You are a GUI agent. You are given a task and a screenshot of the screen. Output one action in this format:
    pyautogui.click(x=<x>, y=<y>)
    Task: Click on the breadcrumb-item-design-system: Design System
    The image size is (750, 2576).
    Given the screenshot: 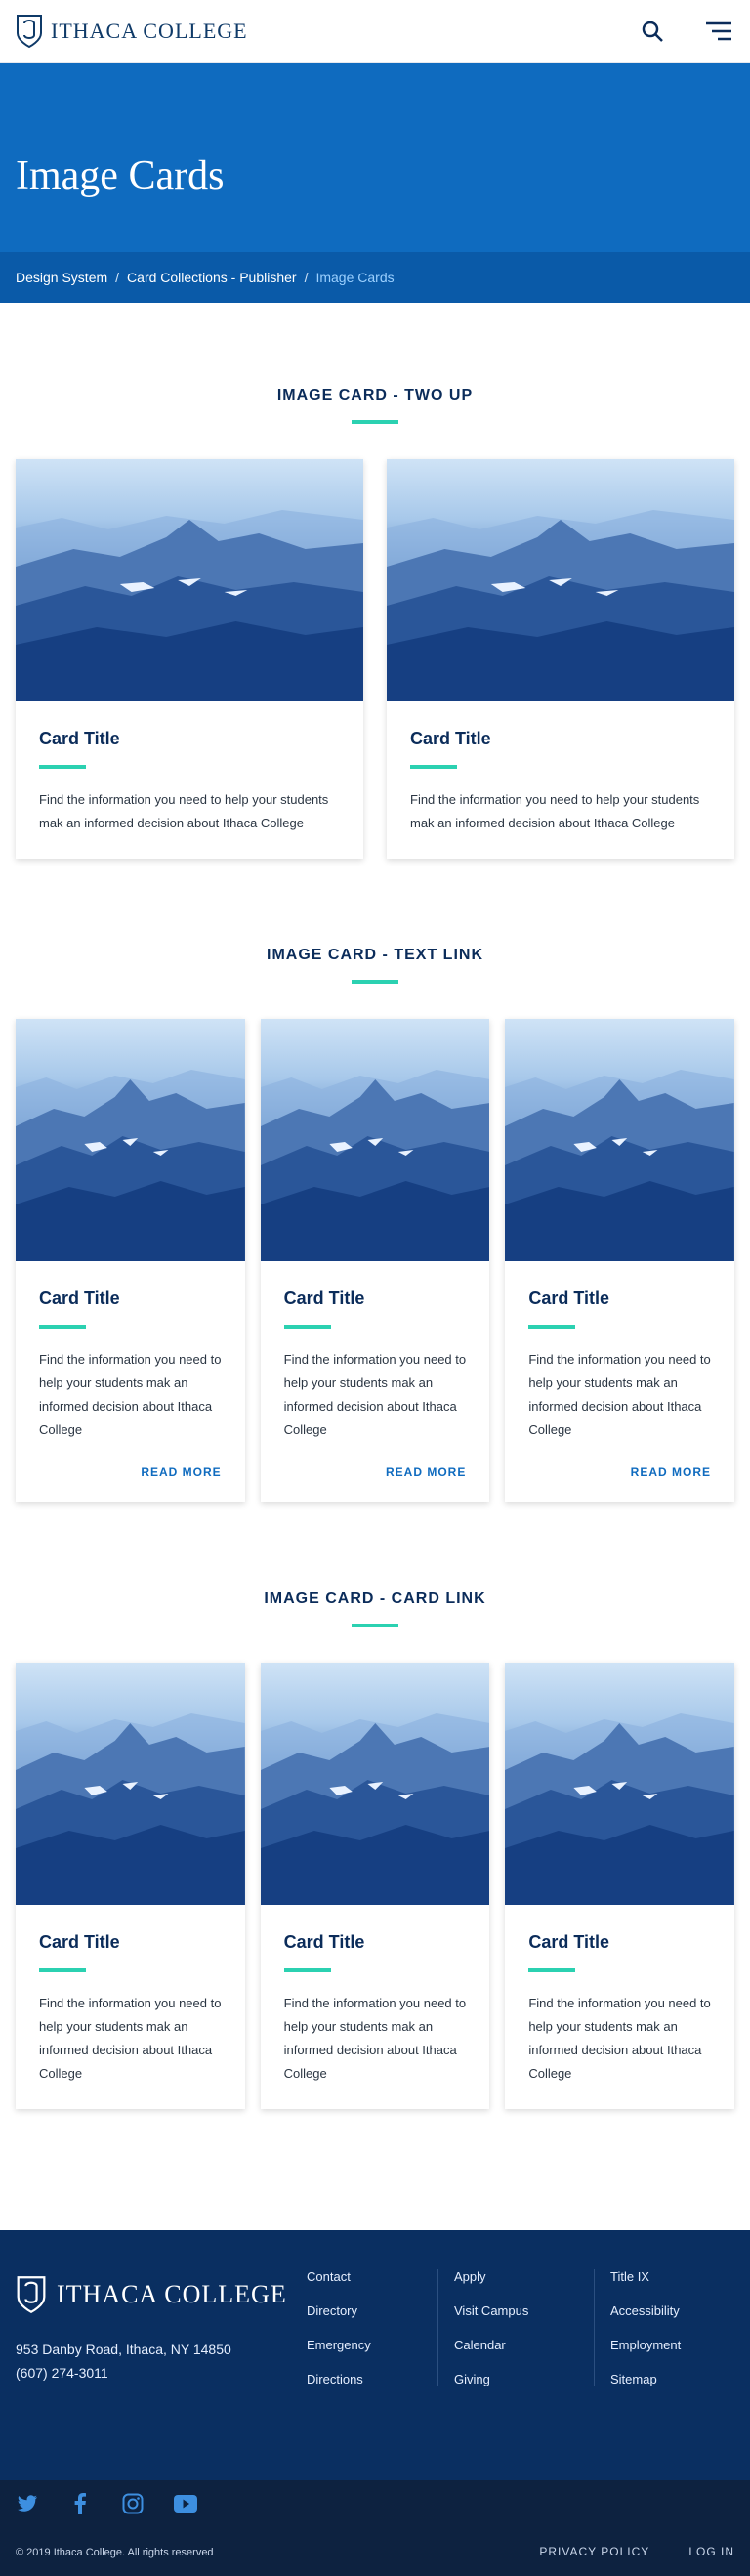 What is the action you would take?
    pyautogui.click(x=61, y=277)
    